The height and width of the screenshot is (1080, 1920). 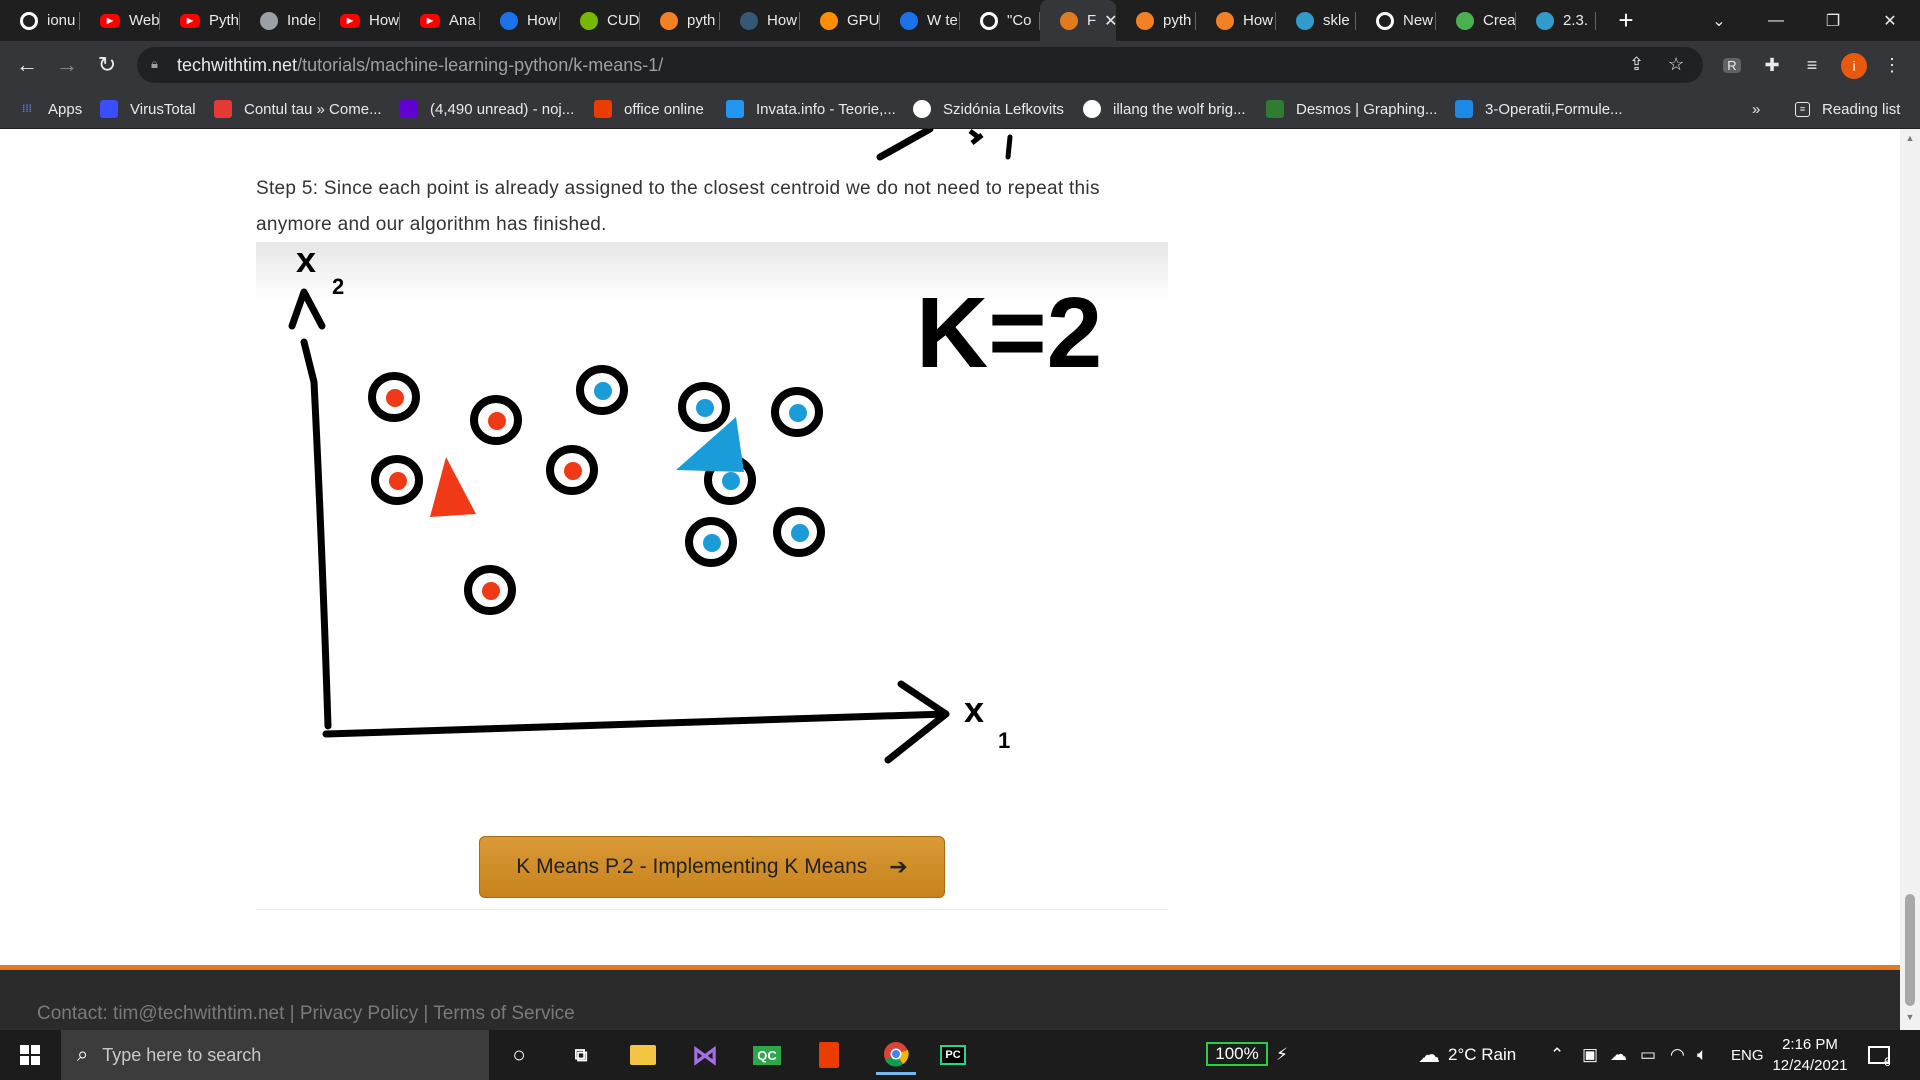 I want to click on content-divider, so click(x=712, y=909).